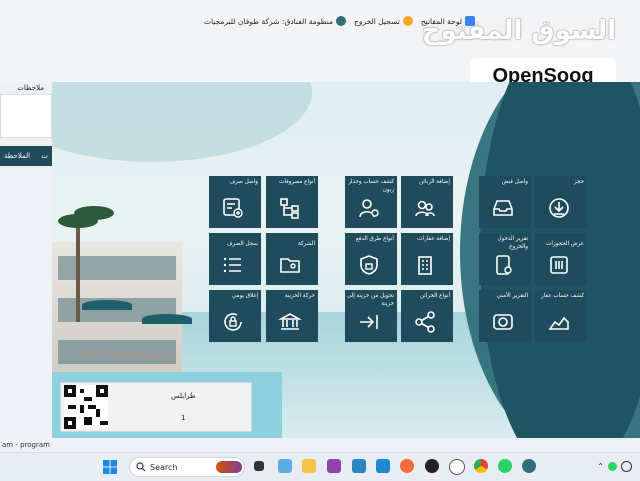 The width and height of the screenshot is (640, 481). Describe the element at coordinates (26, 260) in the screenshot. I see `notes-sidebar: ملاحظات الملاحظة ت` at that location.